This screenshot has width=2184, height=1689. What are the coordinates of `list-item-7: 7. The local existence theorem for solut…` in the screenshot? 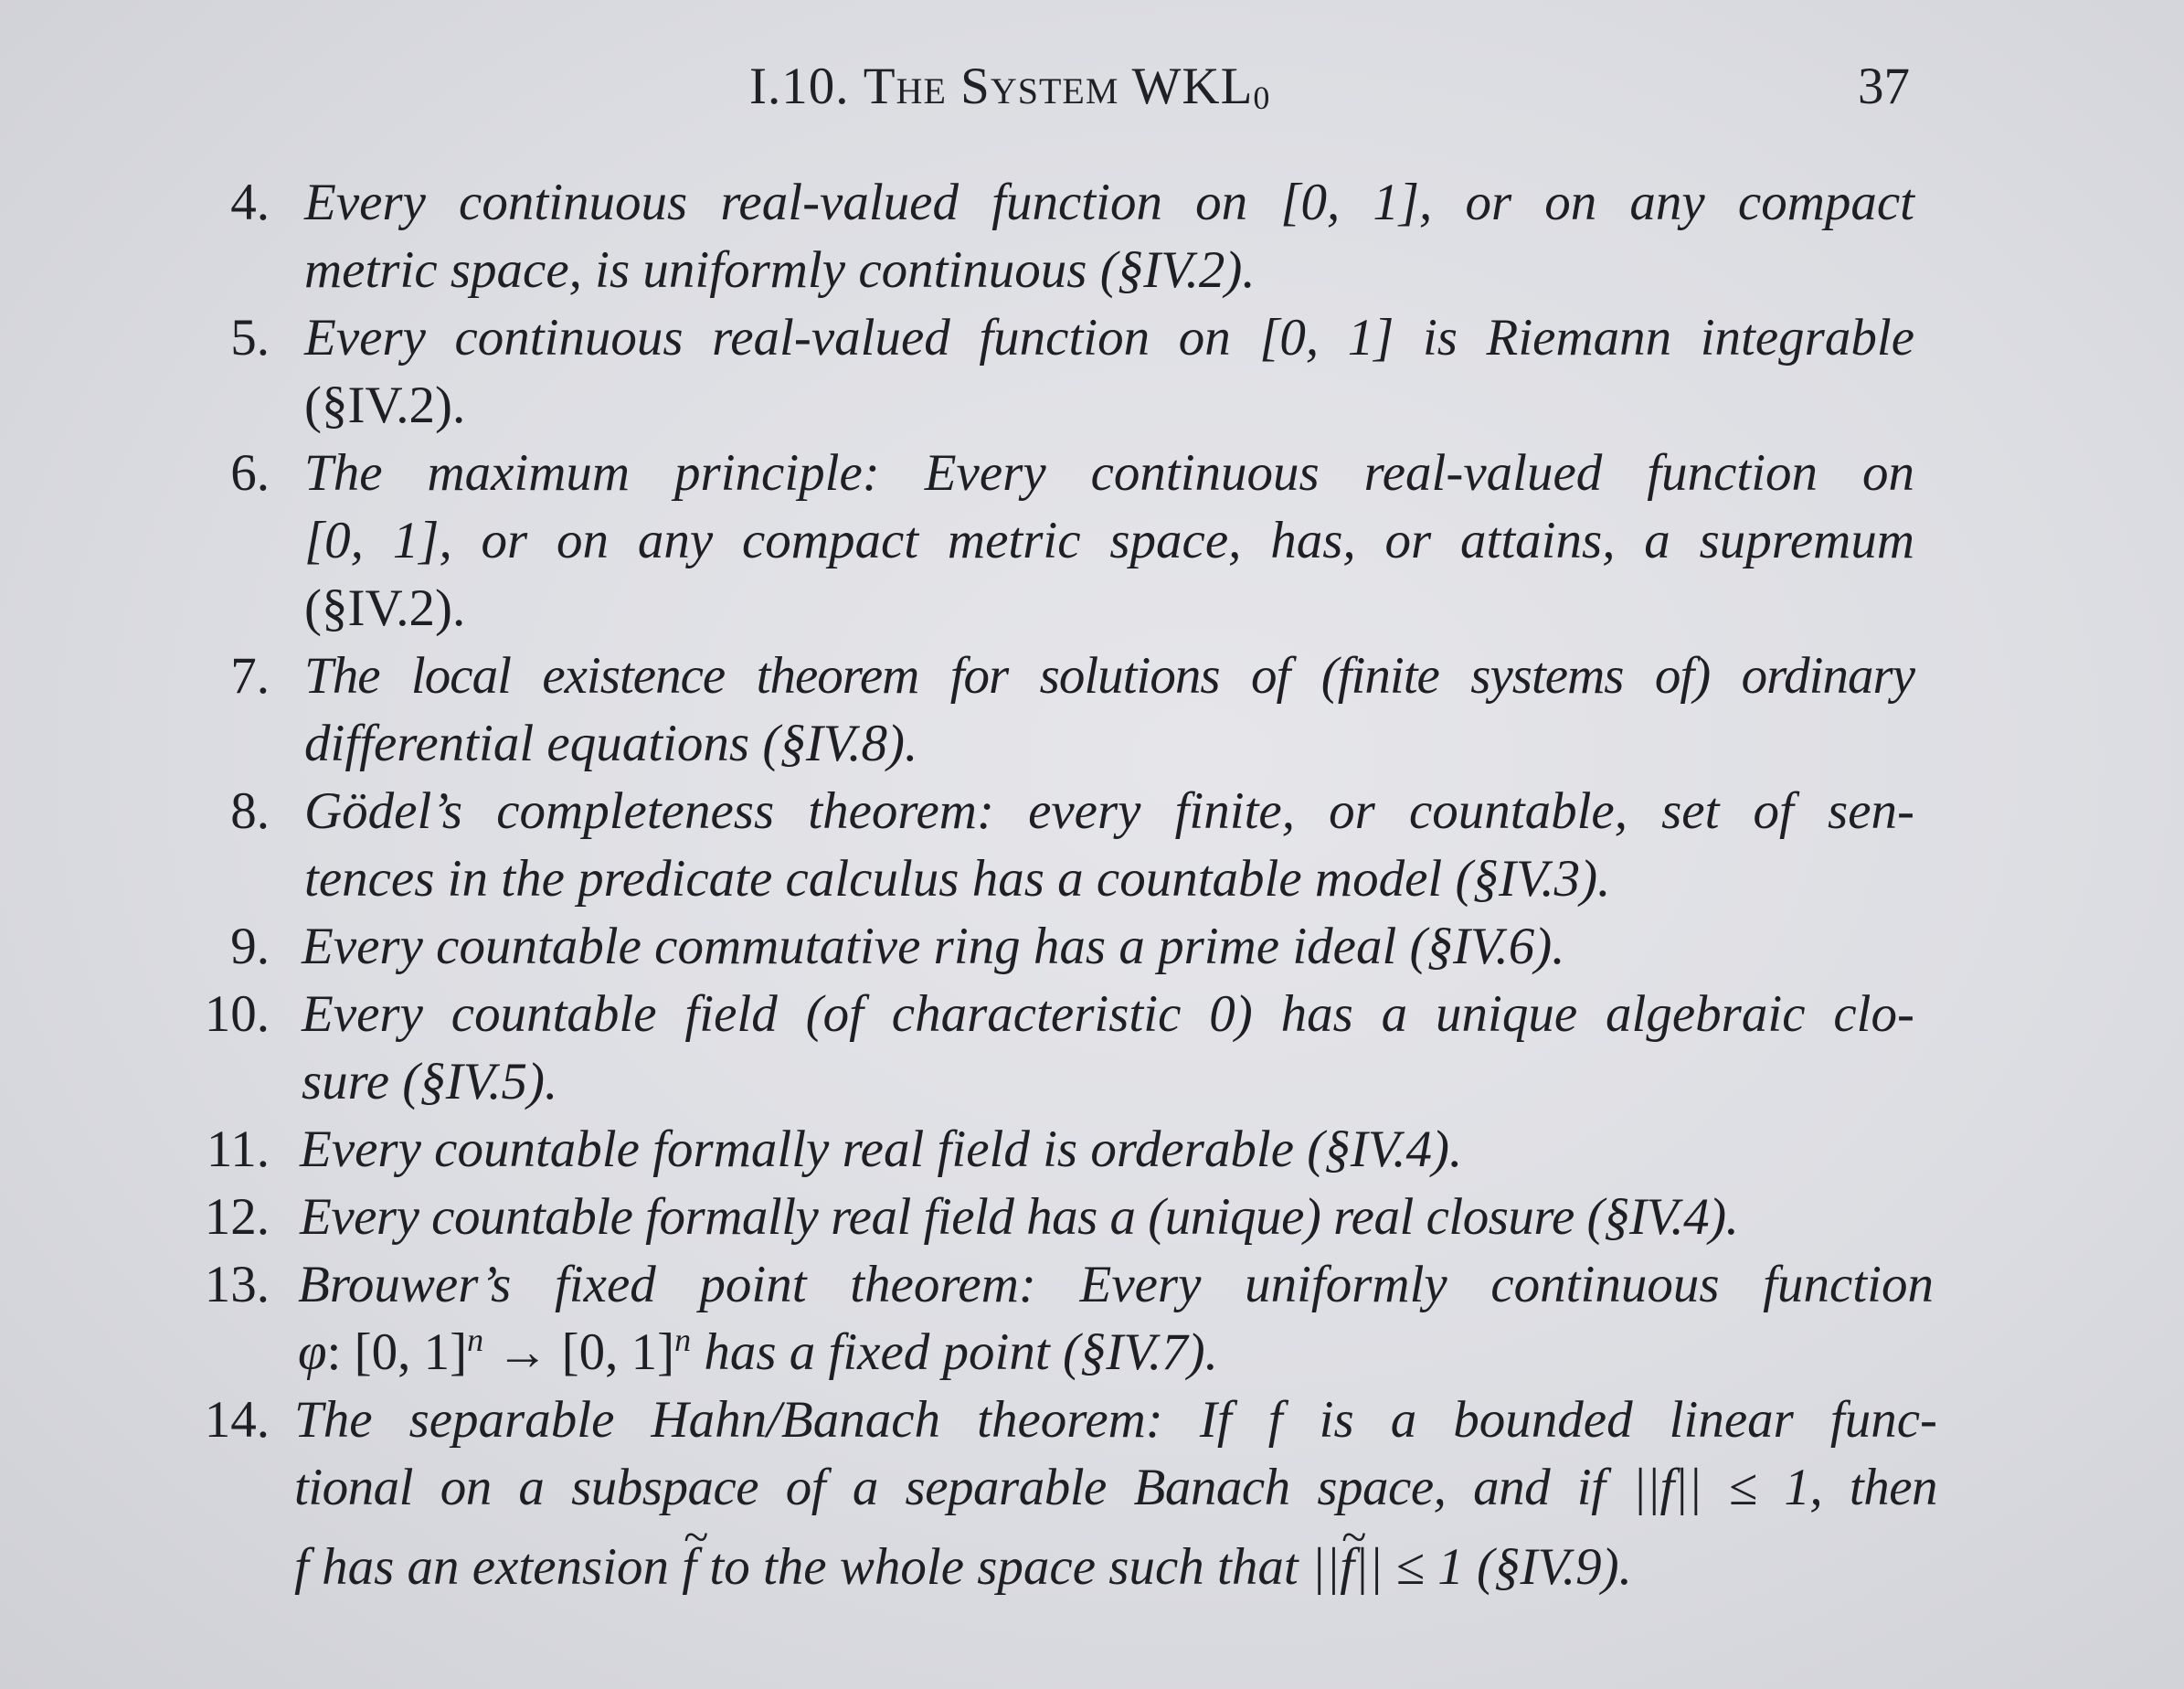 It's located at (1092, 710).